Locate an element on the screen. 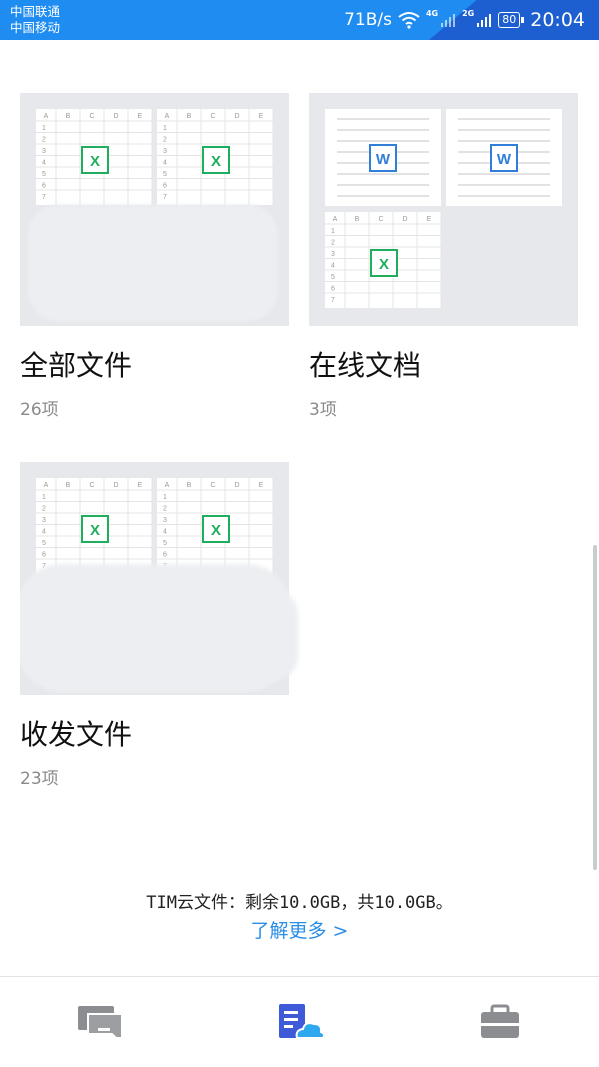 Image resolution: width=599 pixels, height=1067 pixels. doc-preview-right: W is located at coordinates (504, 157).